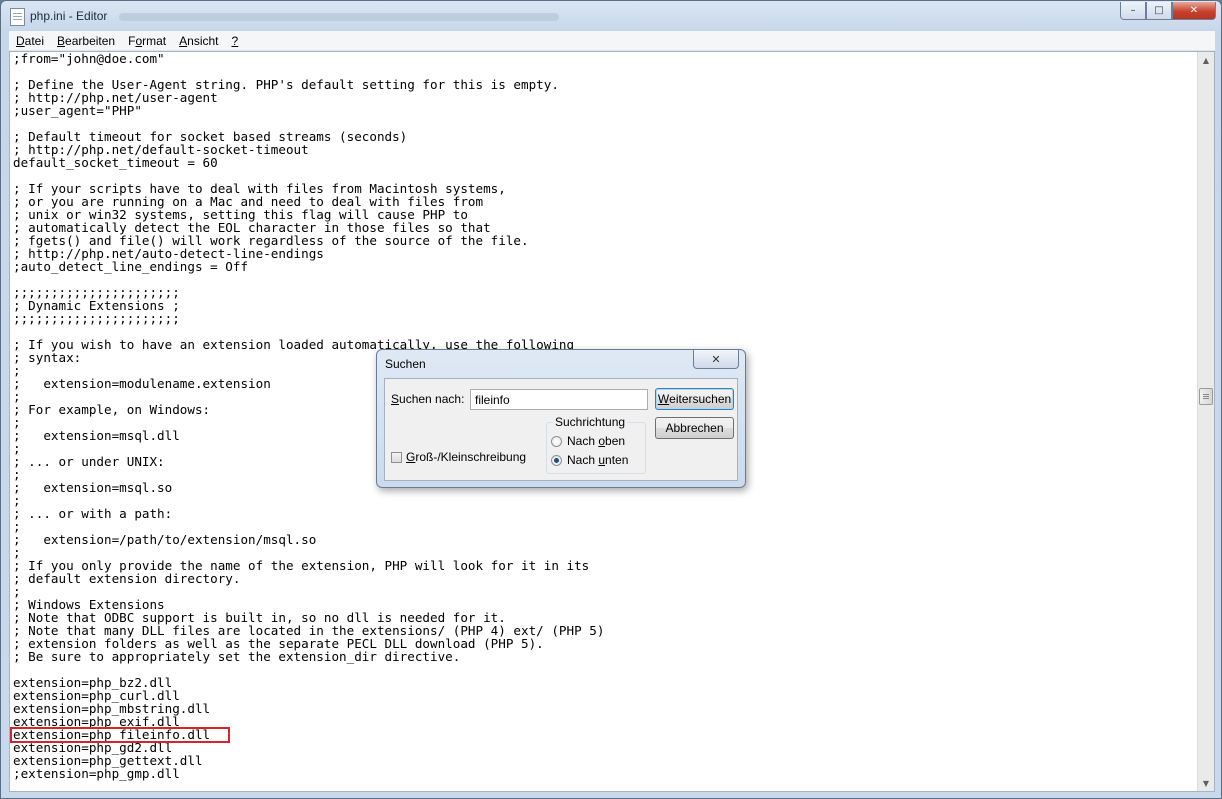 This screenshot has width=1222, height=799. I want to click on blurred-title-overlay, so click(339, 17).